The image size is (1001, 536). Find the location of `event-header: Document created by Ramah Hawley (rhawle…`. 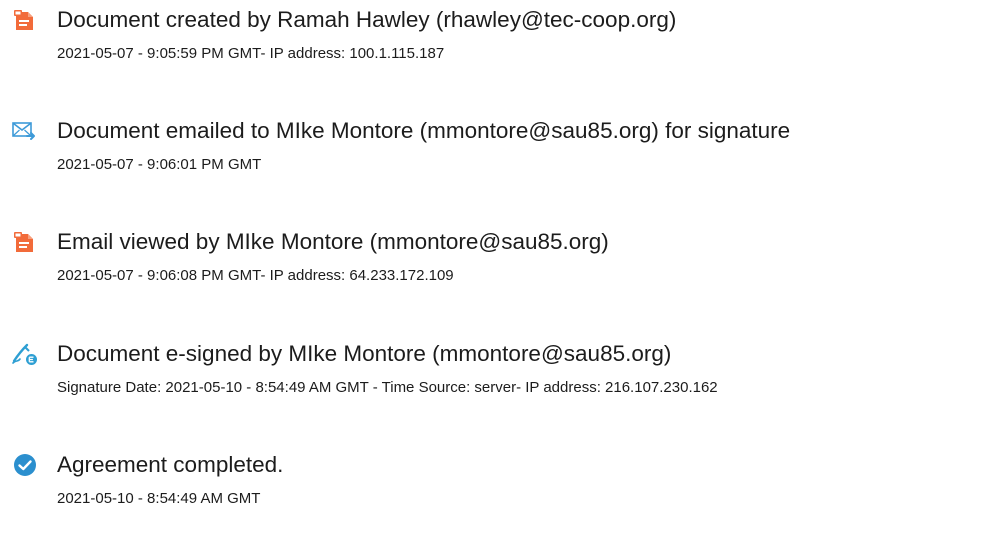

event-header: Document created by Ramah Hawley (rhawle… is located at coordinates (504, 20).